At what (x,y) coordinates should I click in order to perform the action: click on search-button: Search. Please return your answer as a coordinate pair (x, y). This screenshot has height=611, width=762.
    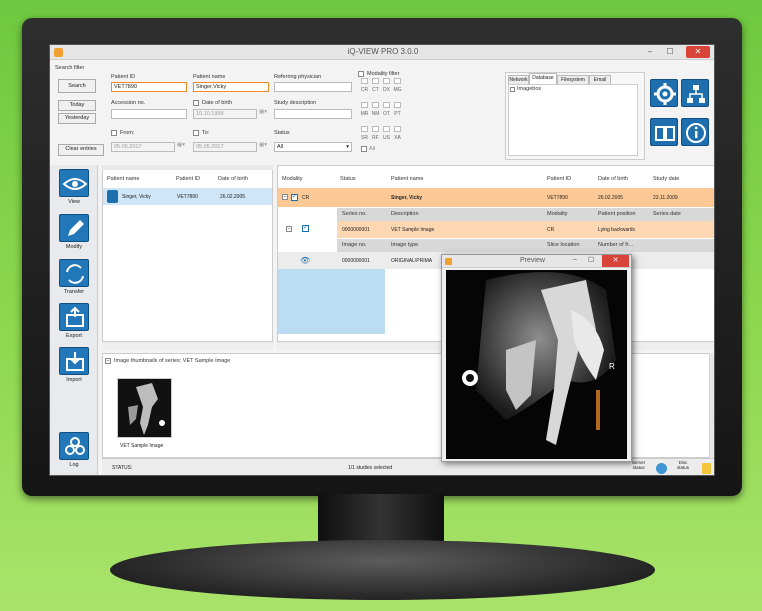
    Looking at the image, I should click on (77, 86).